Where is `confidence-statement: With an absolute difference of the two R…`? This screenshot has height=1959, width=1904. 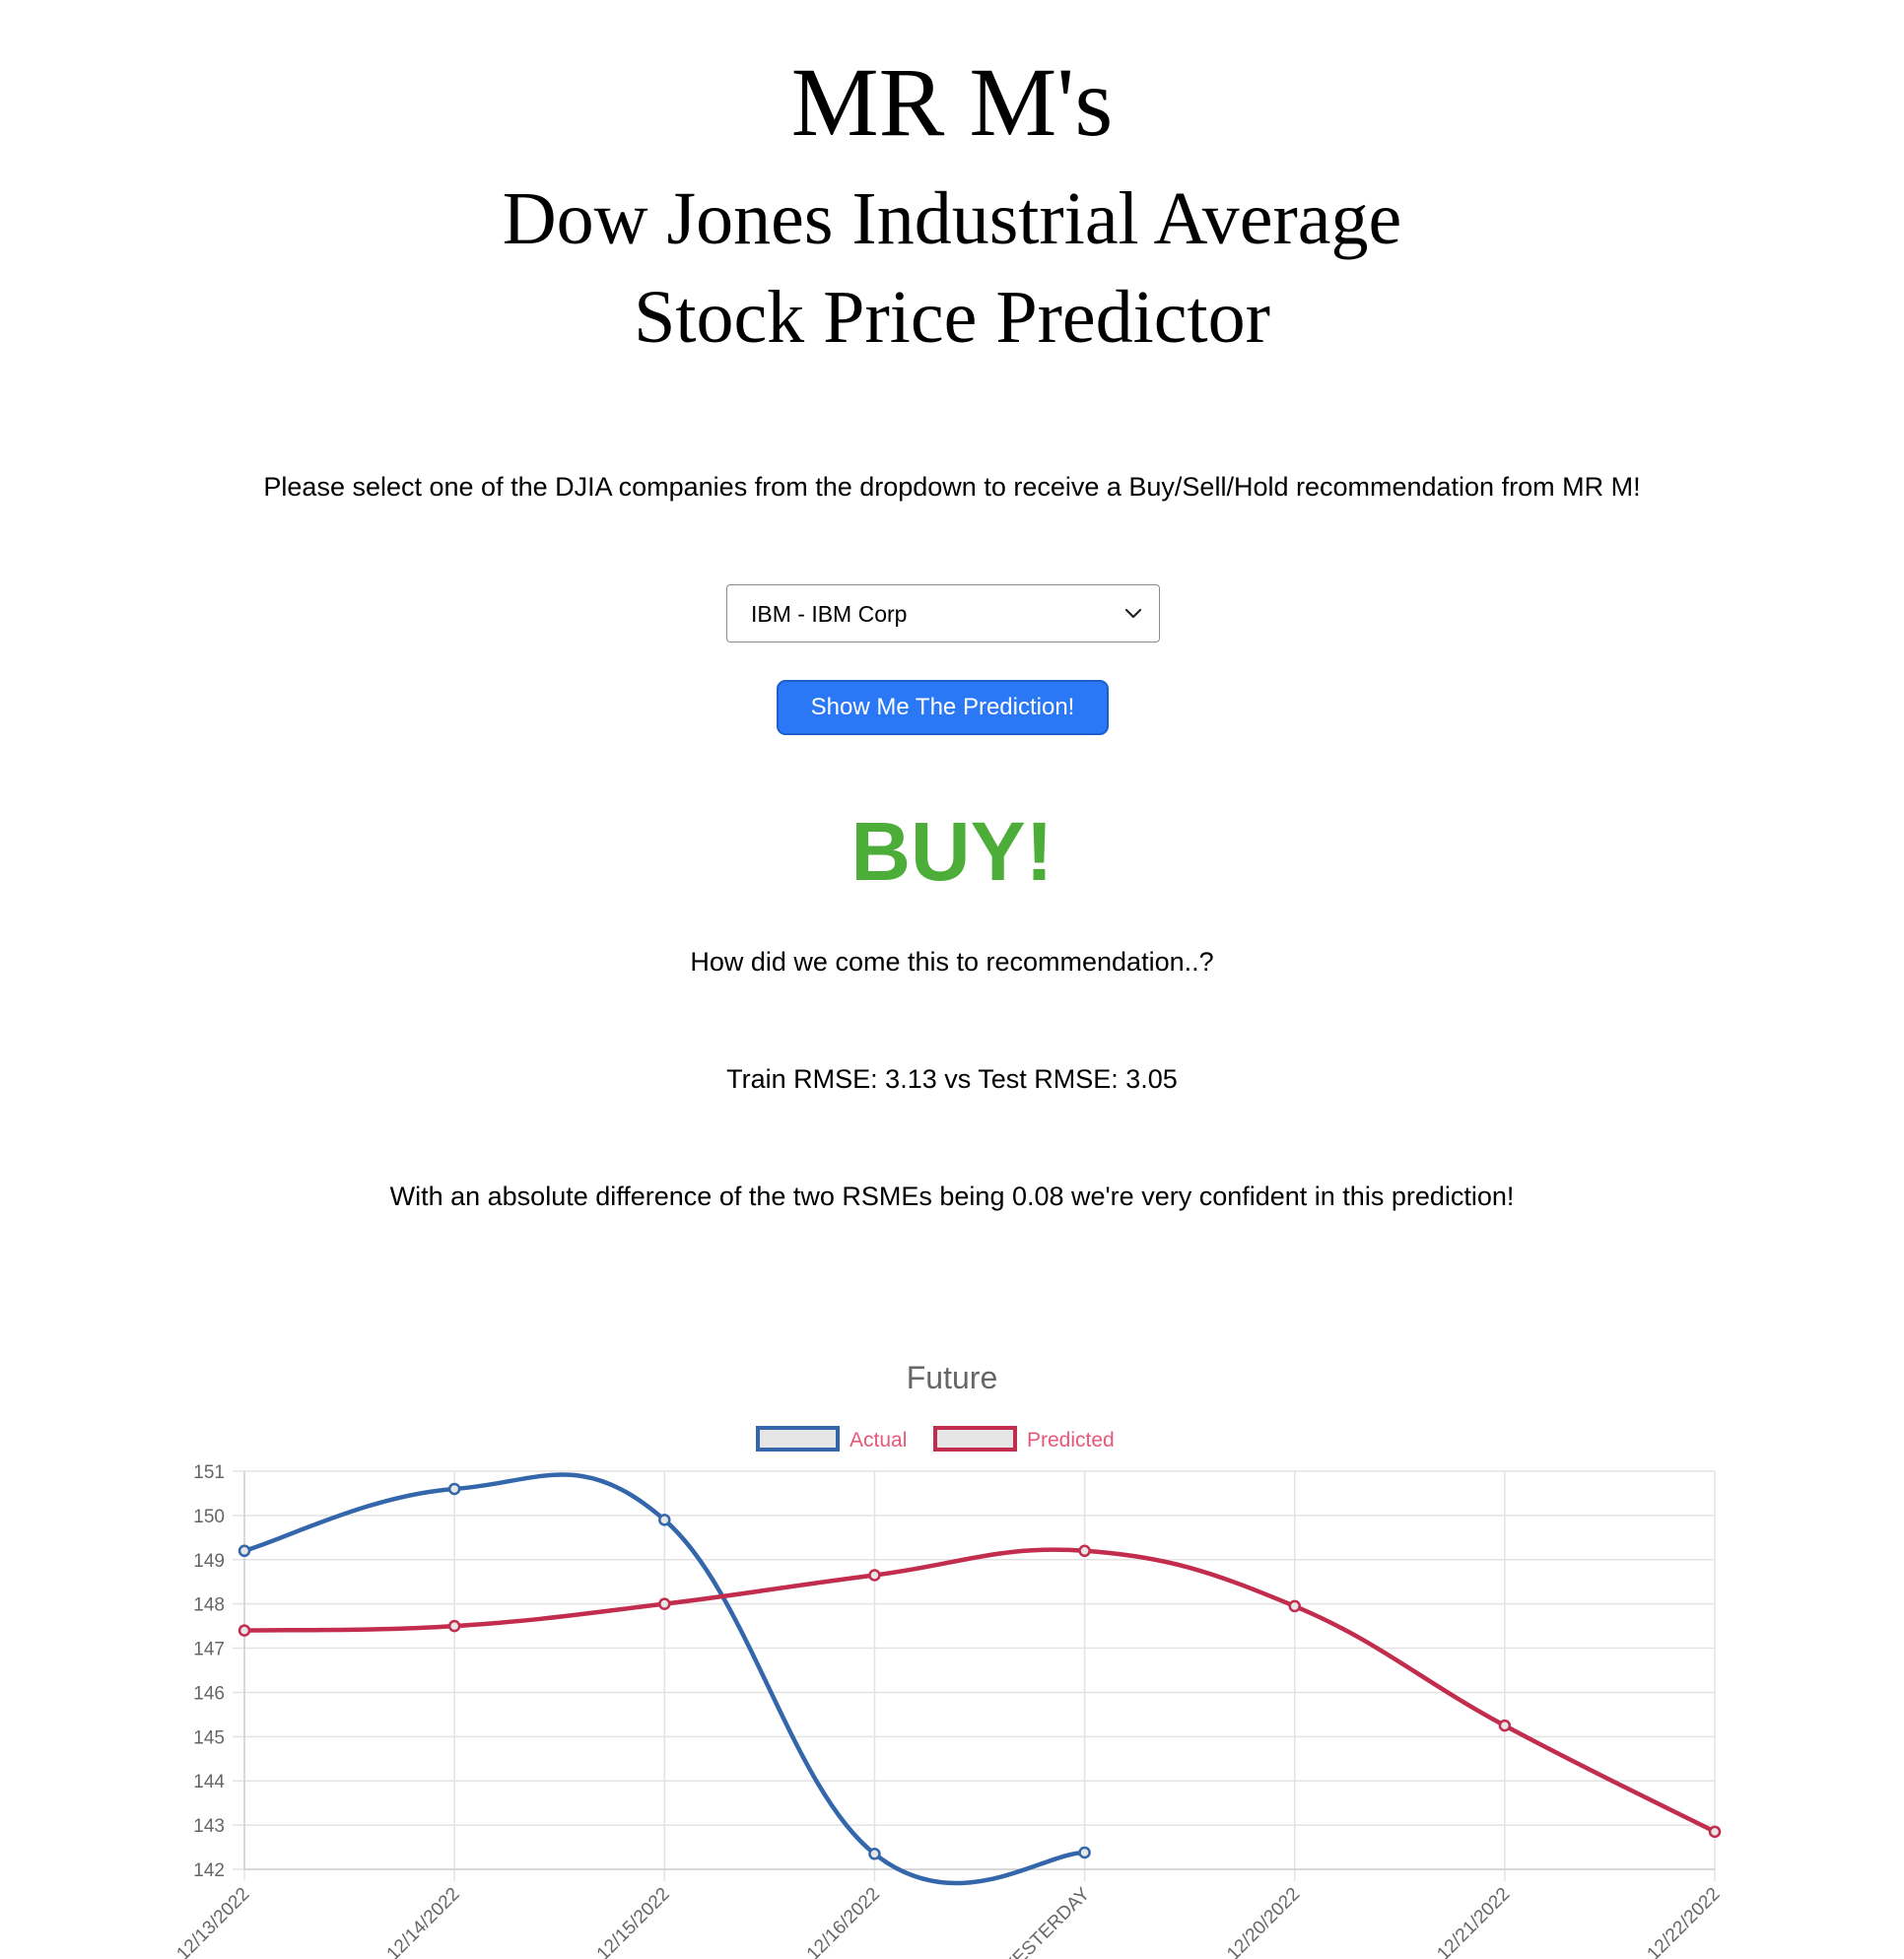
confidence-statement: With an absolute difference of the two R… is located at coordinates (952, 1196).